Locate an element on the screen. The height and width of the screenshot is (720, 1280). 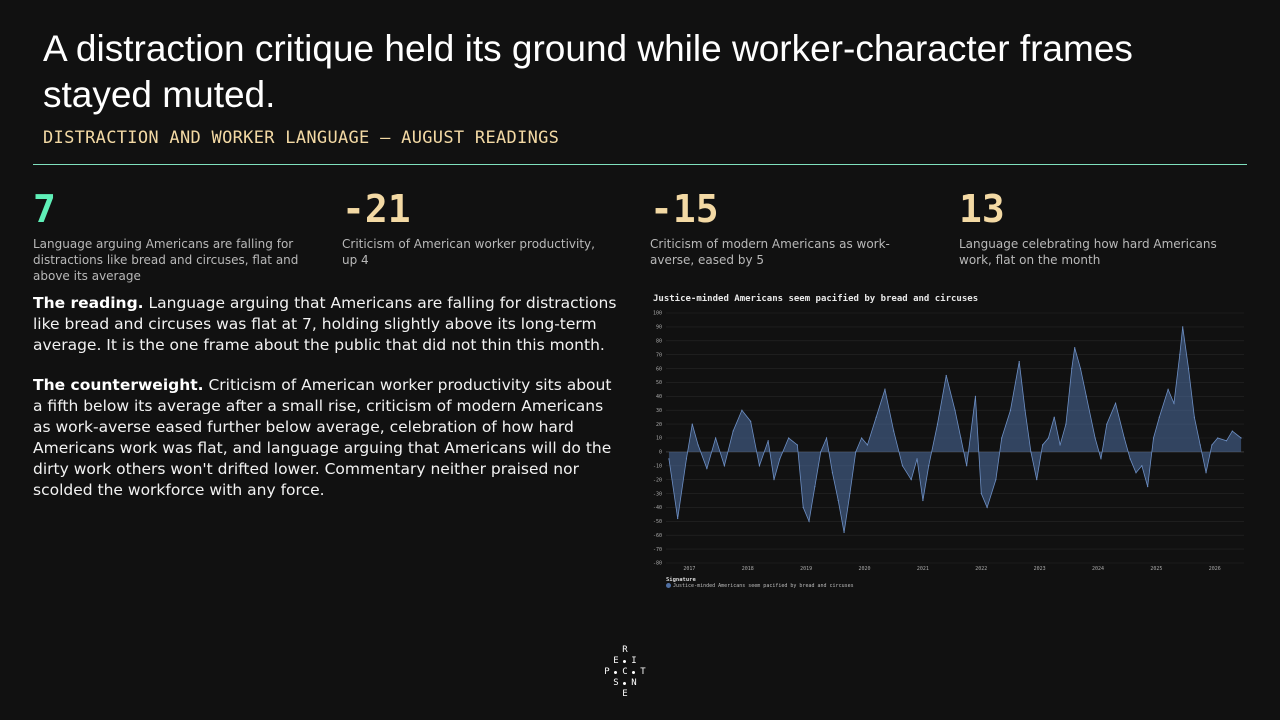
y-tick-label: 100 is located at coordinates (657, 314).